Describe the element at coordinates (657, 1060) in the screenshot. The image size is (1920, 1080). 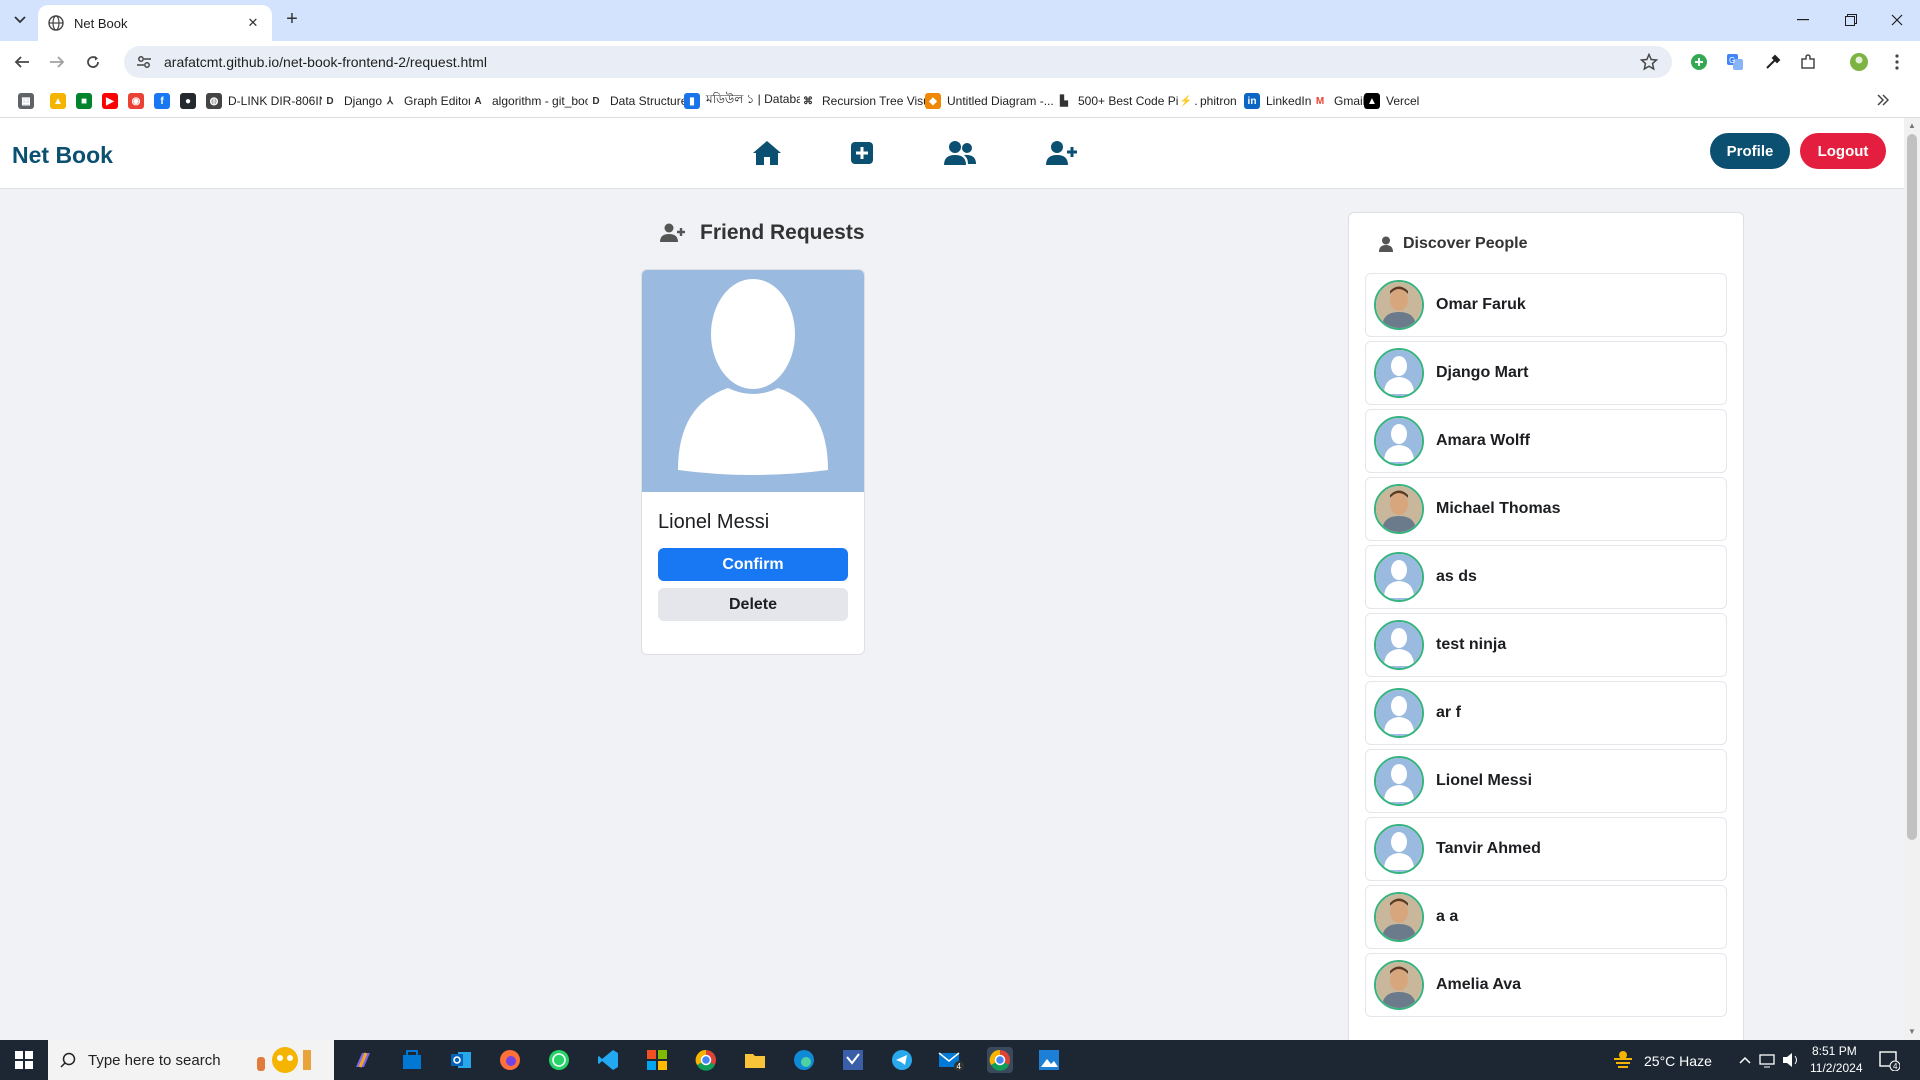
I see `app-grid-icon` at that location.